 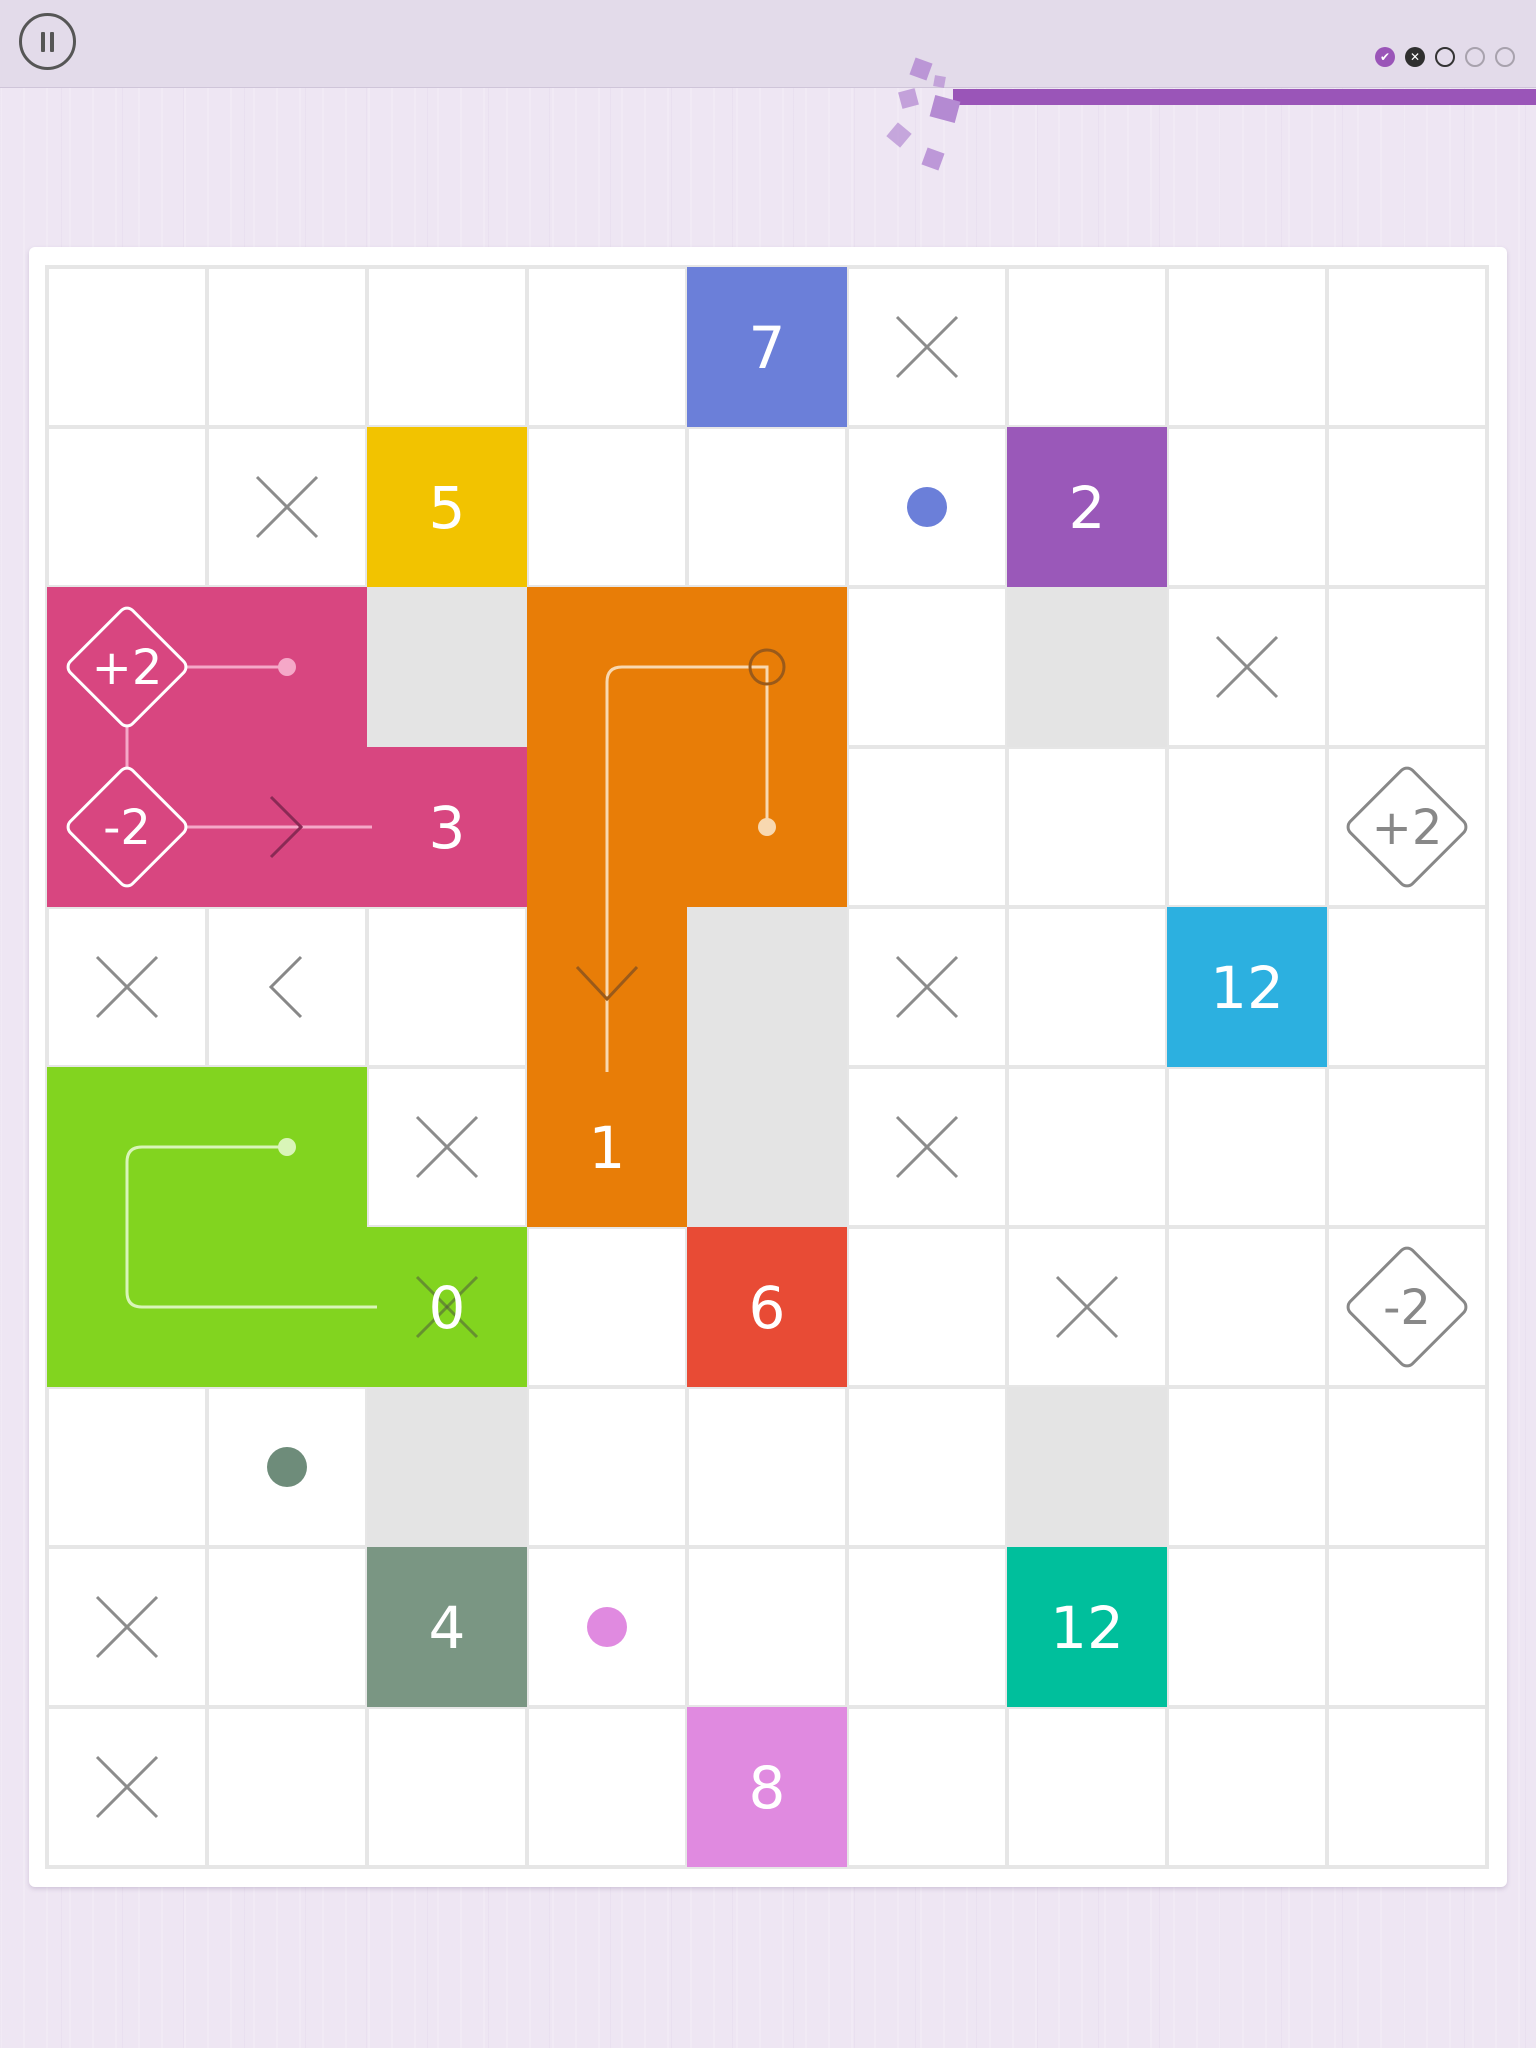 I want to click on tile-number: 2, so click(x=1087, y=508).